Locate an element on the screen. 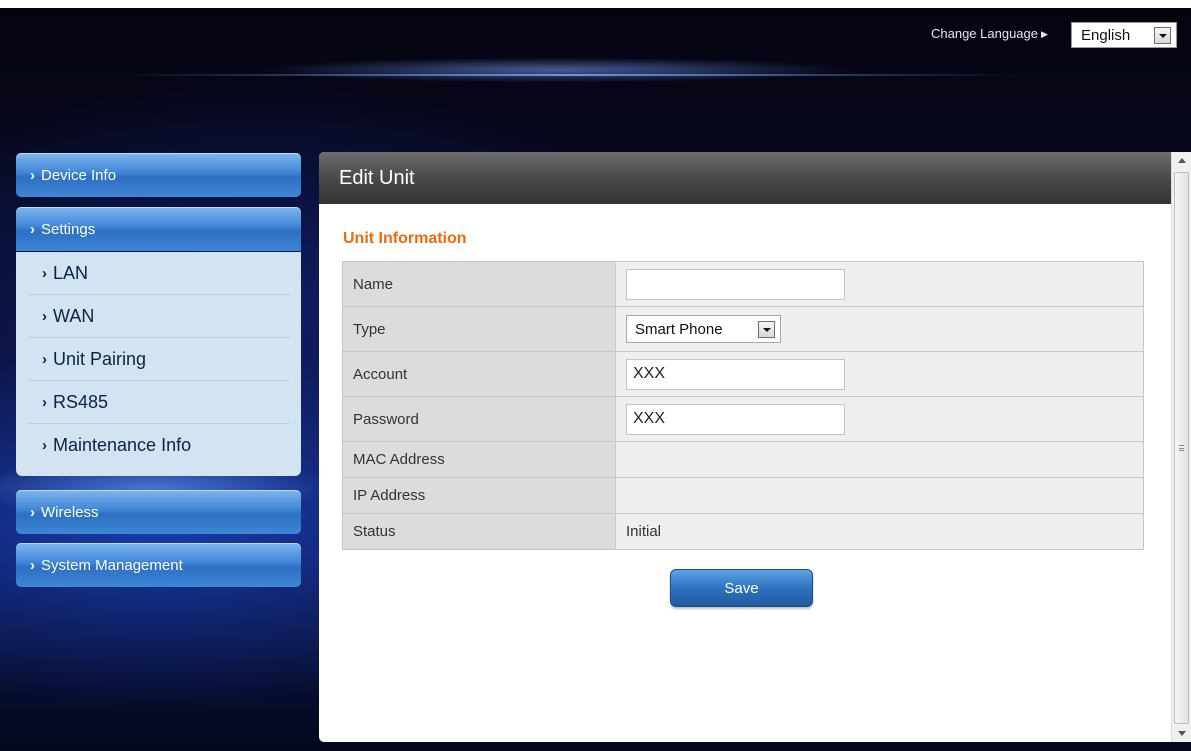  status-value: Initial is located at coordinates (879, 531).